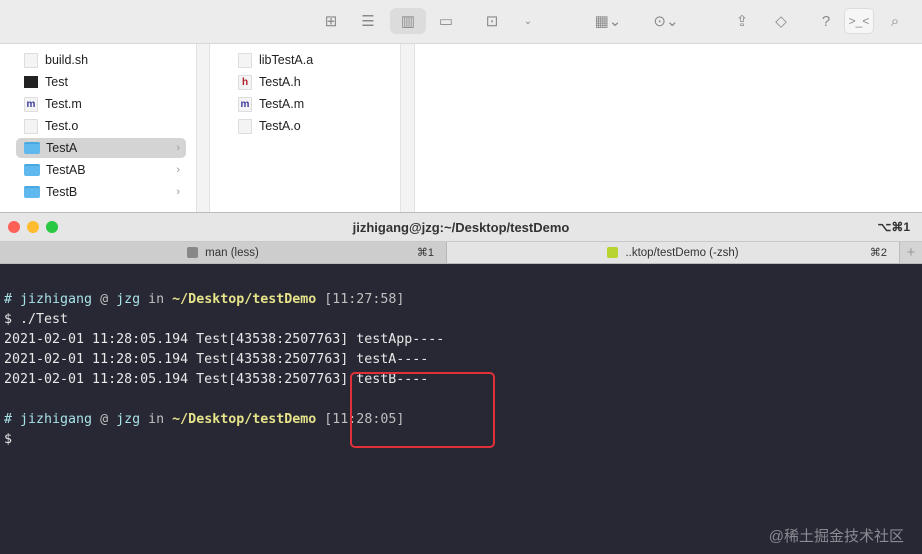 The image size is (922, 554). What do you see at coordinates (245, 82) in the screenshot?
I see `header-file-icon: h` at bounding box center [245, 82].